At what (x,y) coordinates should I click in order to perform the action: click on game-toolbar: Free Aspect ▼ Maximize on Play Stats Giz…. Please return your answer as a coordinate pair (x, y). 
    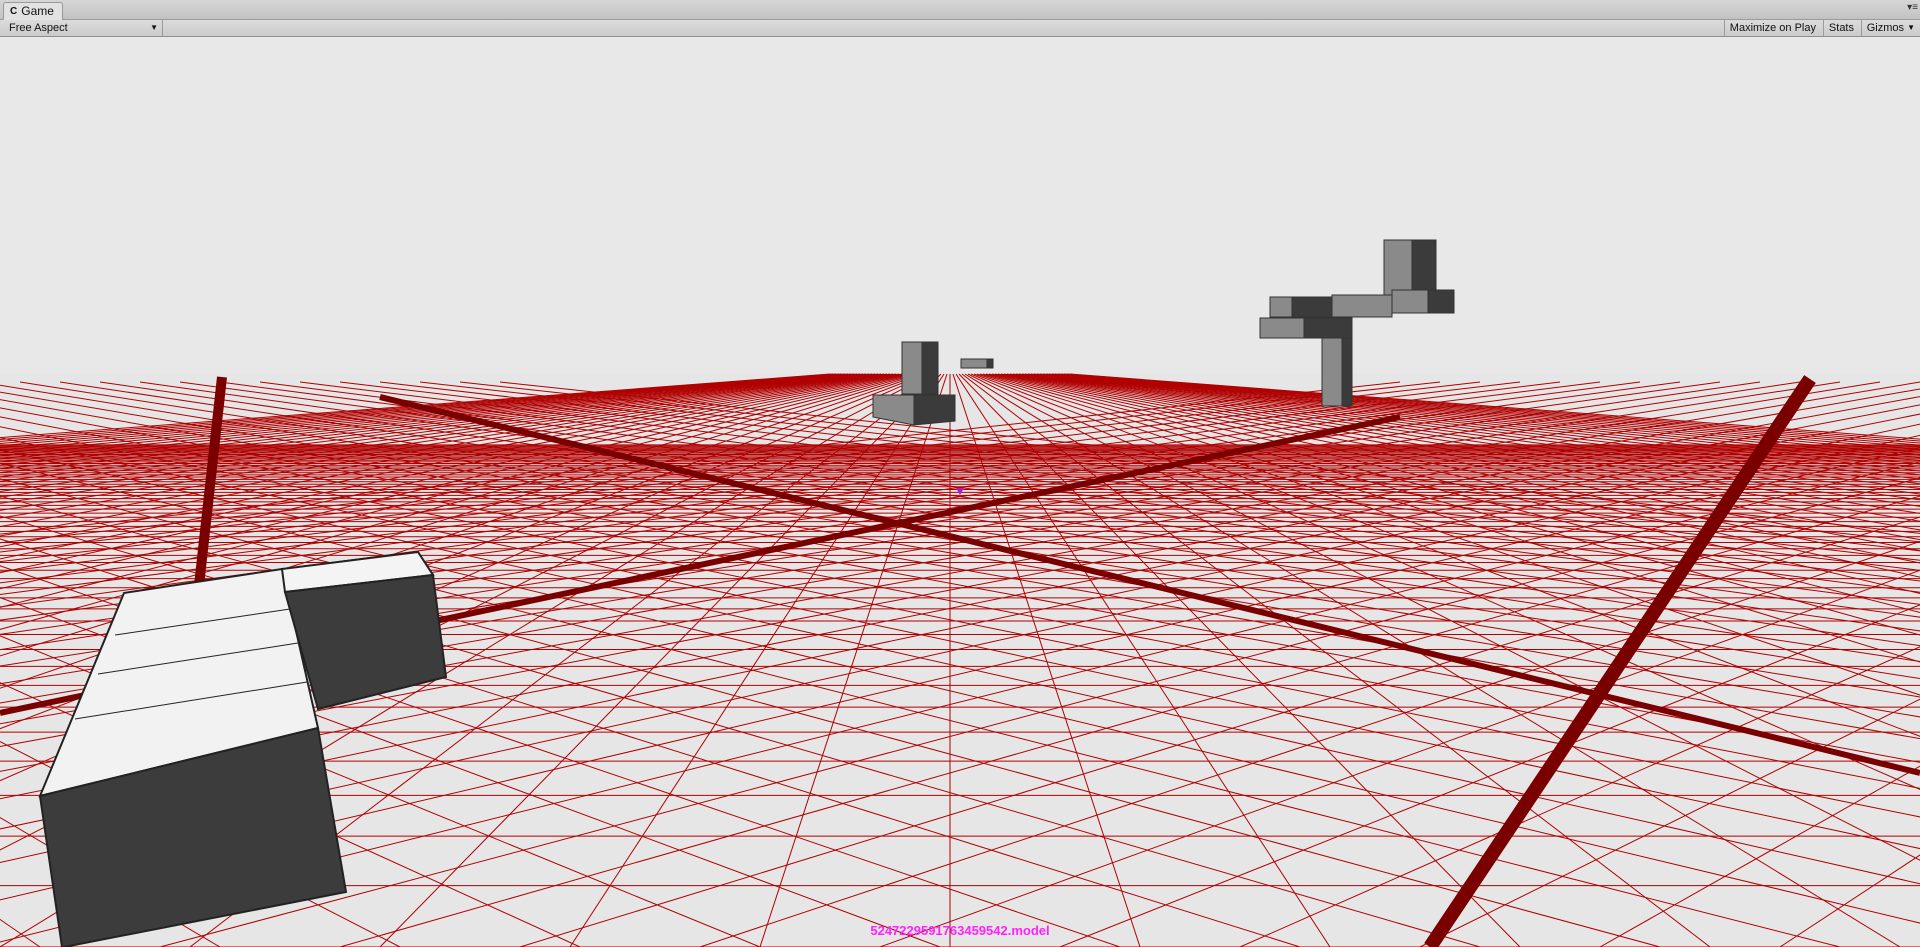
    Looking at the image, I should click on (960, 28).